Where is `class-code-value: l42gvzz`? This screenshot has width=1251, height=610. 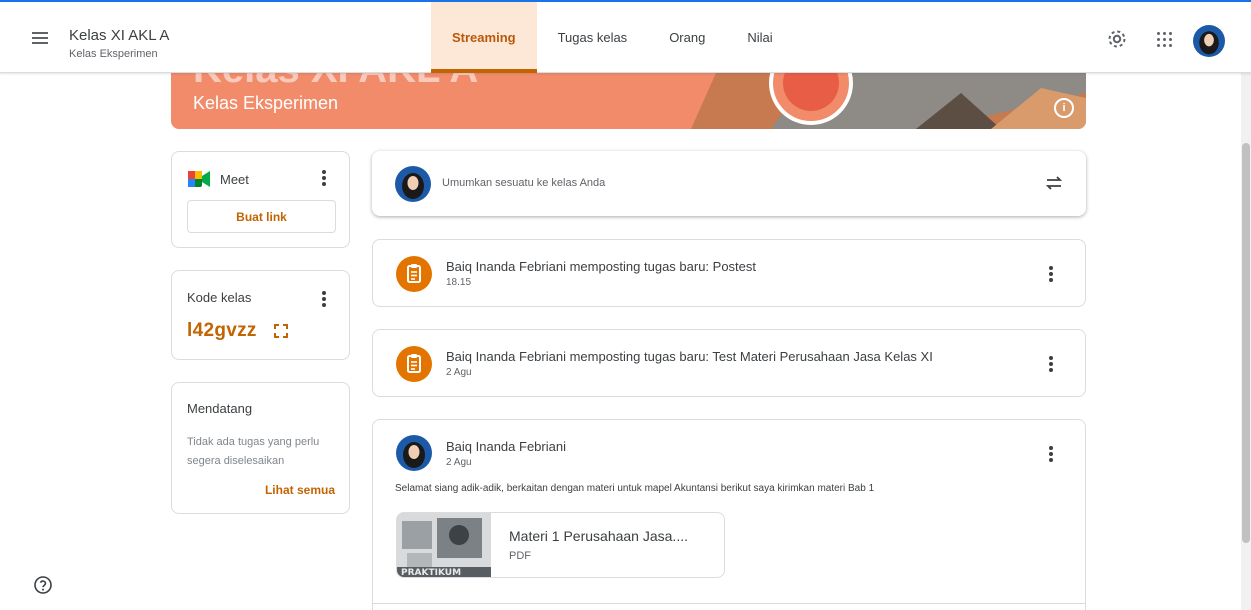 class-code-value: l42gvzz is located at coordinates (222, 330).